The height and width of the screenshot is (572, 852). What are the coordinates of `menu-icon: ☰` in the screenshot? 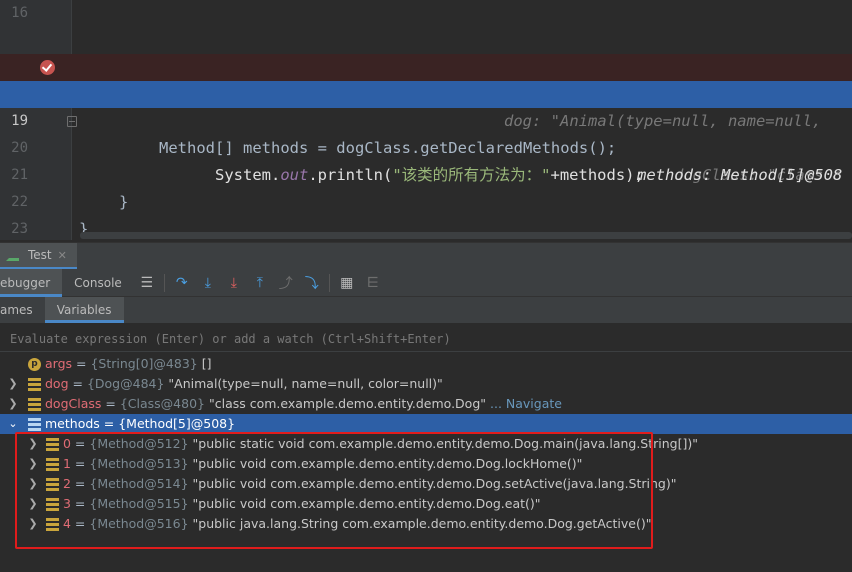 It's located at (147, 283).